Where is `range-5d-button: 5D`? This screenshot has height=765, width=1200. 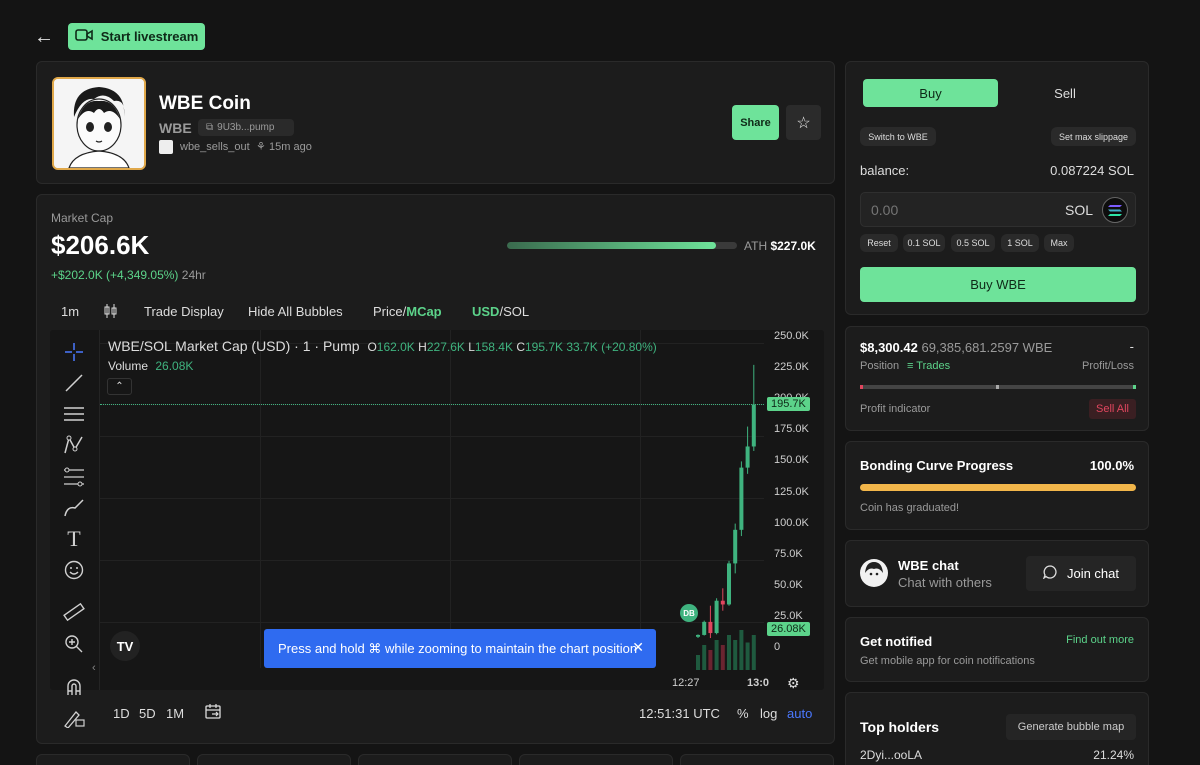
range-5d-button: 5D is located at coordinates (147, 713).